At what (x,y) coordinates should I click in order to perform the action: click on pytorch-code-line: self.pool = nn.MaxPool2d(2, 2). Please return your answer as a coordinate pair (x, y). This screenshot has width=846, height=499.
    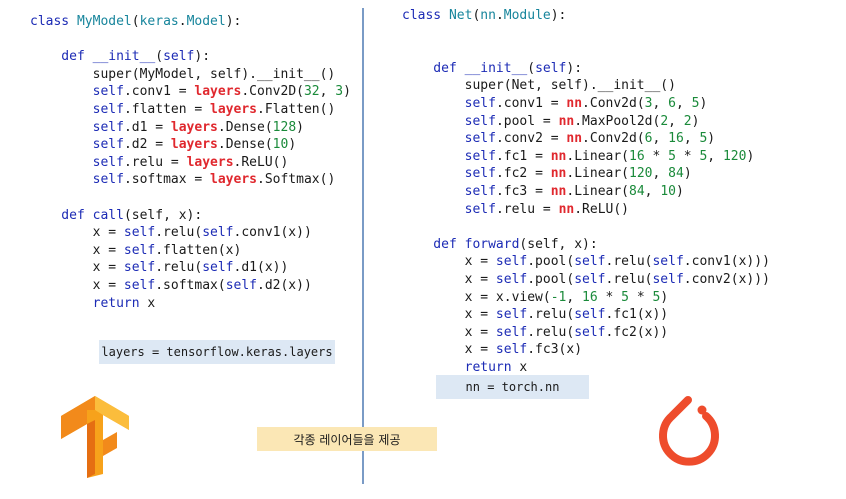
    Looking at the image, I should click on (586, 122).